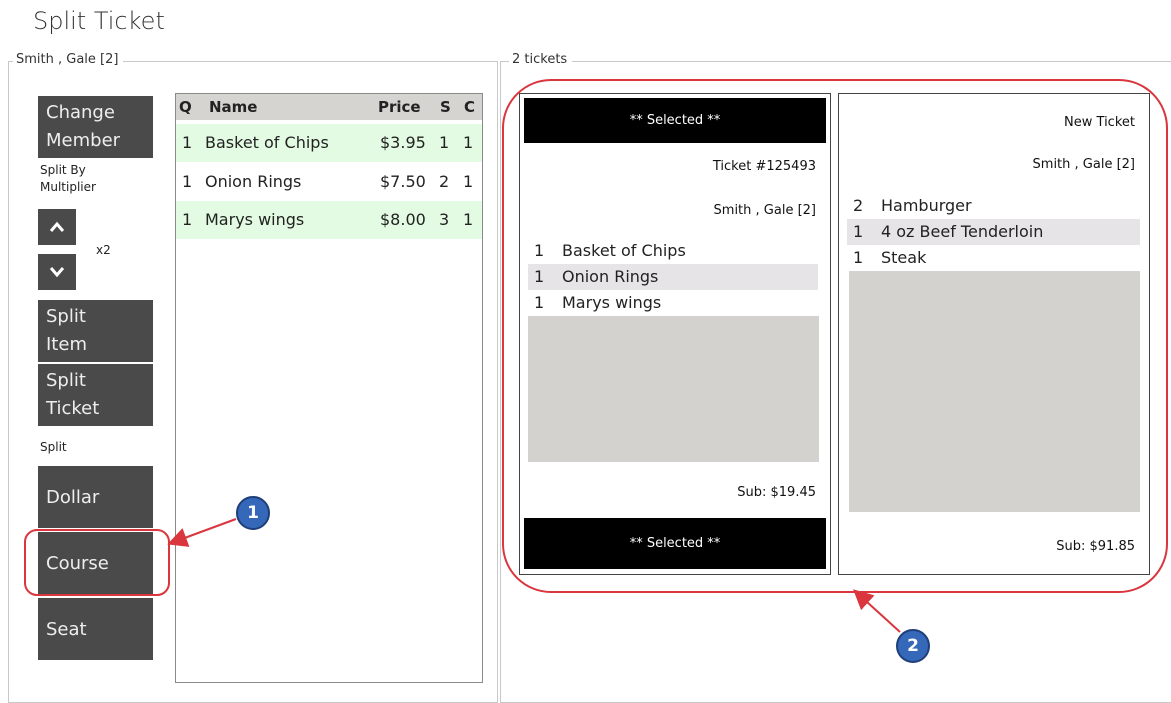 Image resolution: width=1171 pixels, height=703 pixels. I want to click on ticket-item-name: 4 oz Beef Tenderloin, so click(962, 231).